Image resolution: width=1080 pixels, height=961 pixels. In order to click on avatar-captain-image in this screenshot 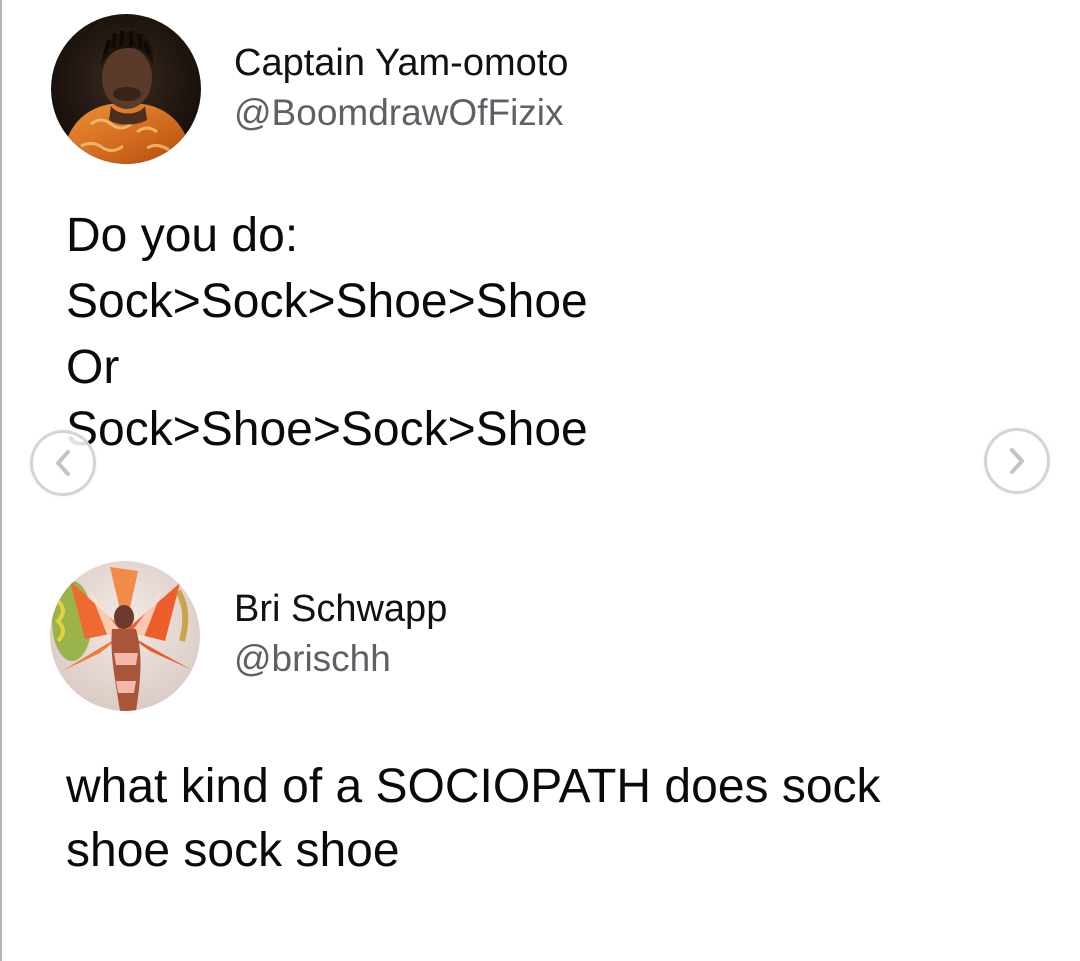, I will do `click(126, 89)`.